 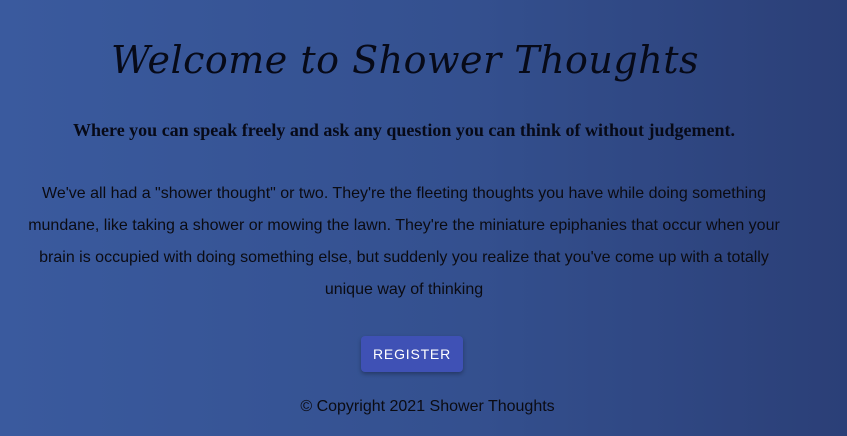 What do you see at coordinates (405, 60) in the screenshot?
I see `page-title: Welcome to Shower Thoughts` at bounding box center [405, 60].